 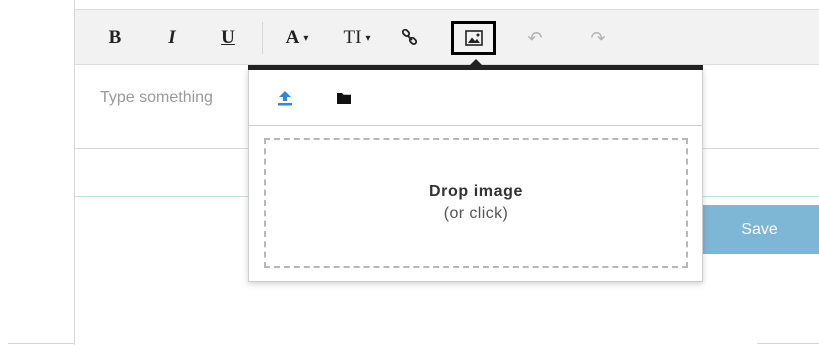 I want to click on bold-button: B, so click(x=115, y=38).